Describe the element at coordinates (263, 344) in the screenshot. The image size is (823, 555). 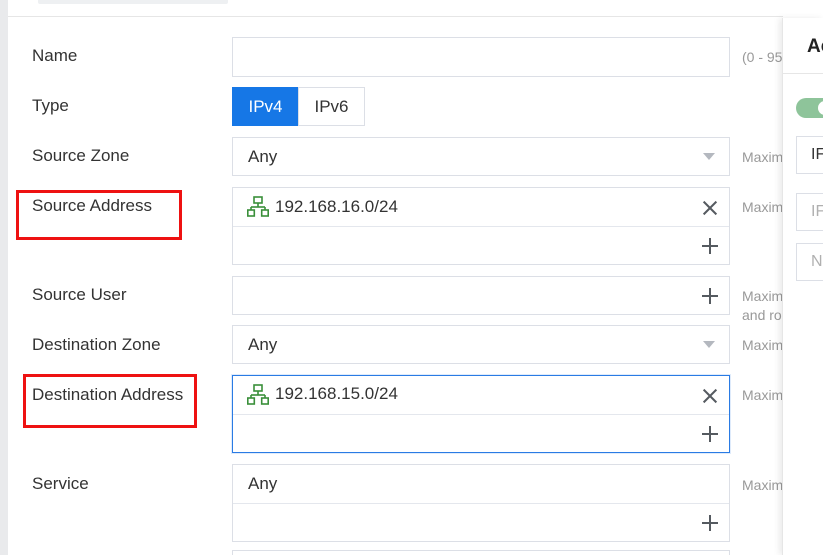
I see `destination-zone-value: Any` at that location.